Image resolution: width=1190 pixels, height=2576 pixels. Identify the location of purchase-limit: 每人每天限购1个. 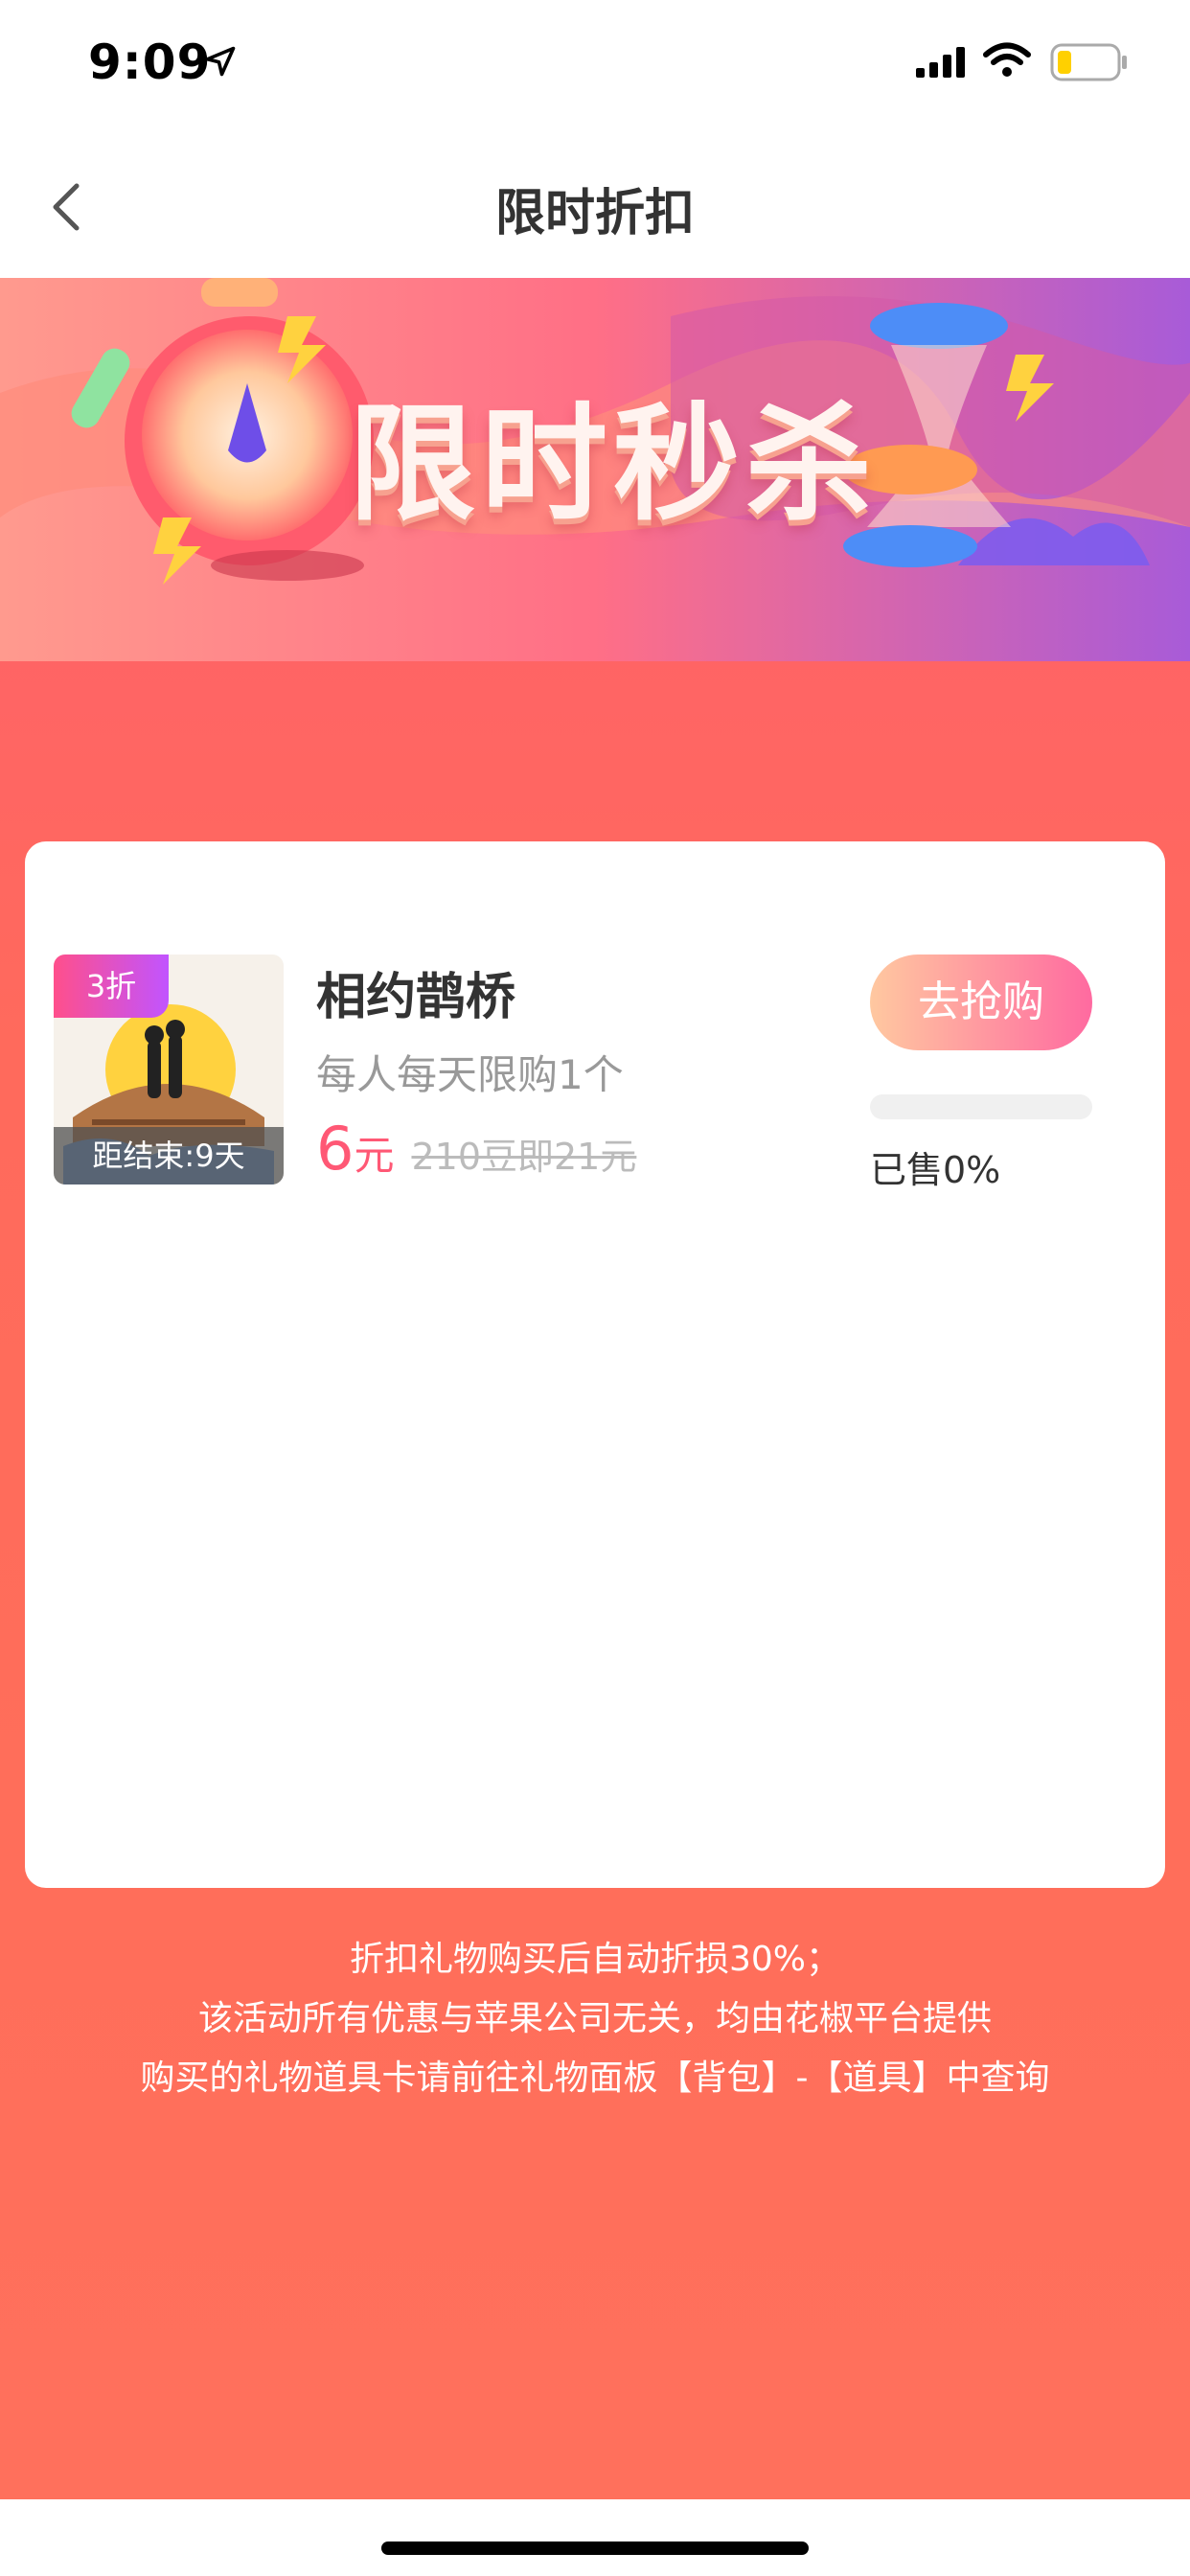
(470, 1074).